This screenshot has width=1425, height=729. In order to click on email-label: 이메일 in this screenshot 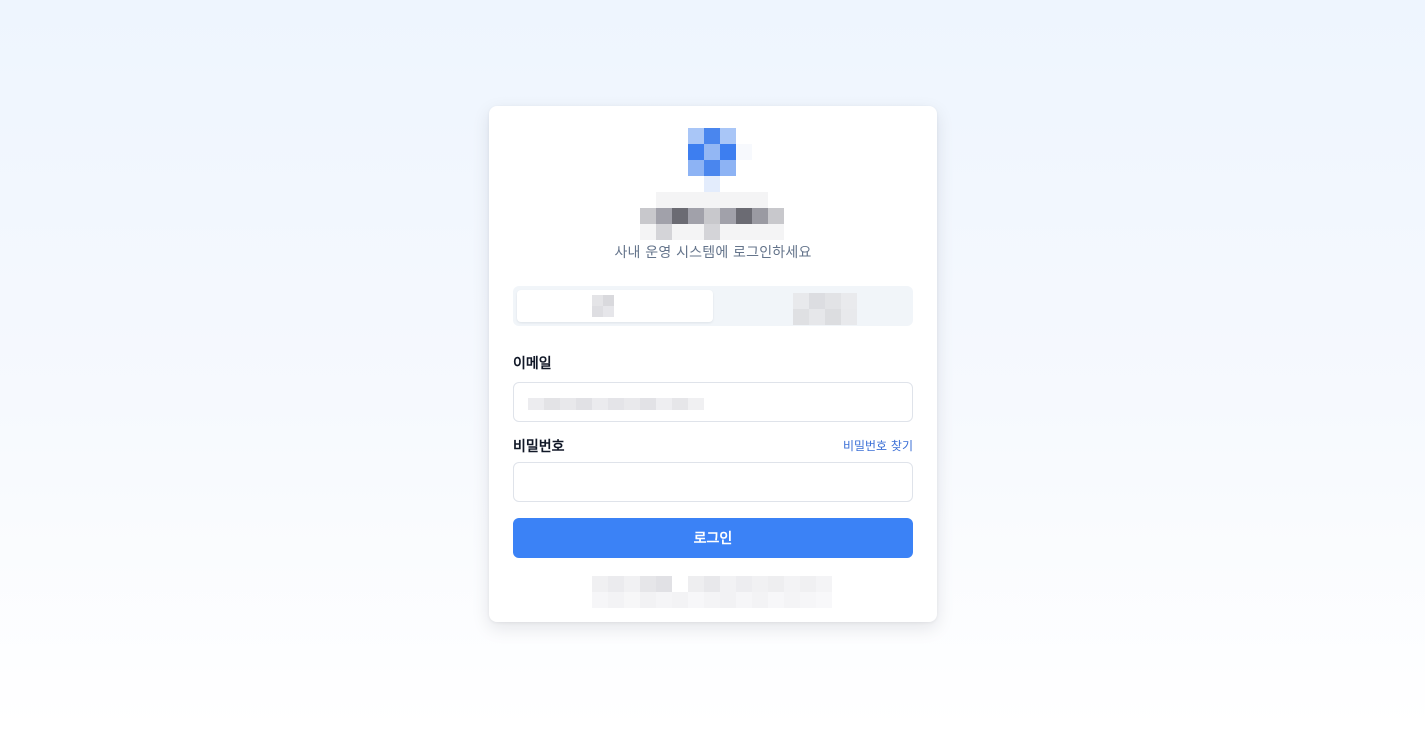, I will do `click(532, 364)`.